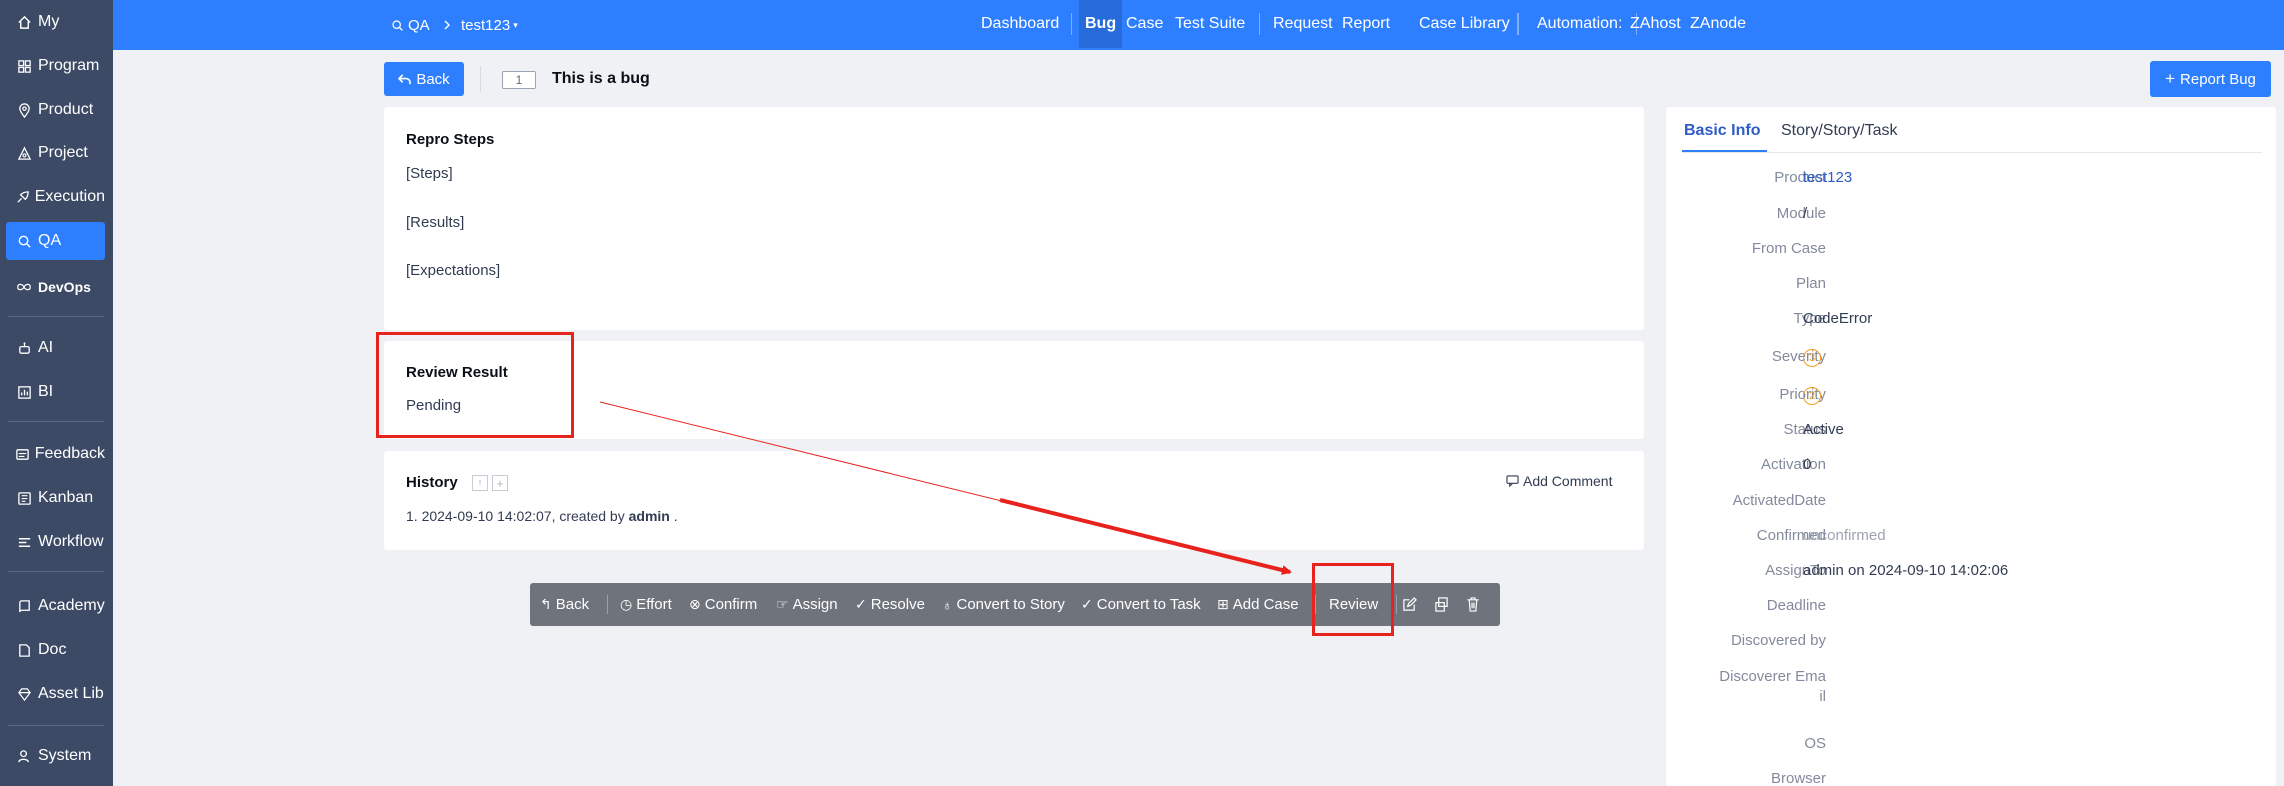 The height and width of the screenshot is (786, 2284). I want to click on info-label-browser: Browser, so click(1798, 778).